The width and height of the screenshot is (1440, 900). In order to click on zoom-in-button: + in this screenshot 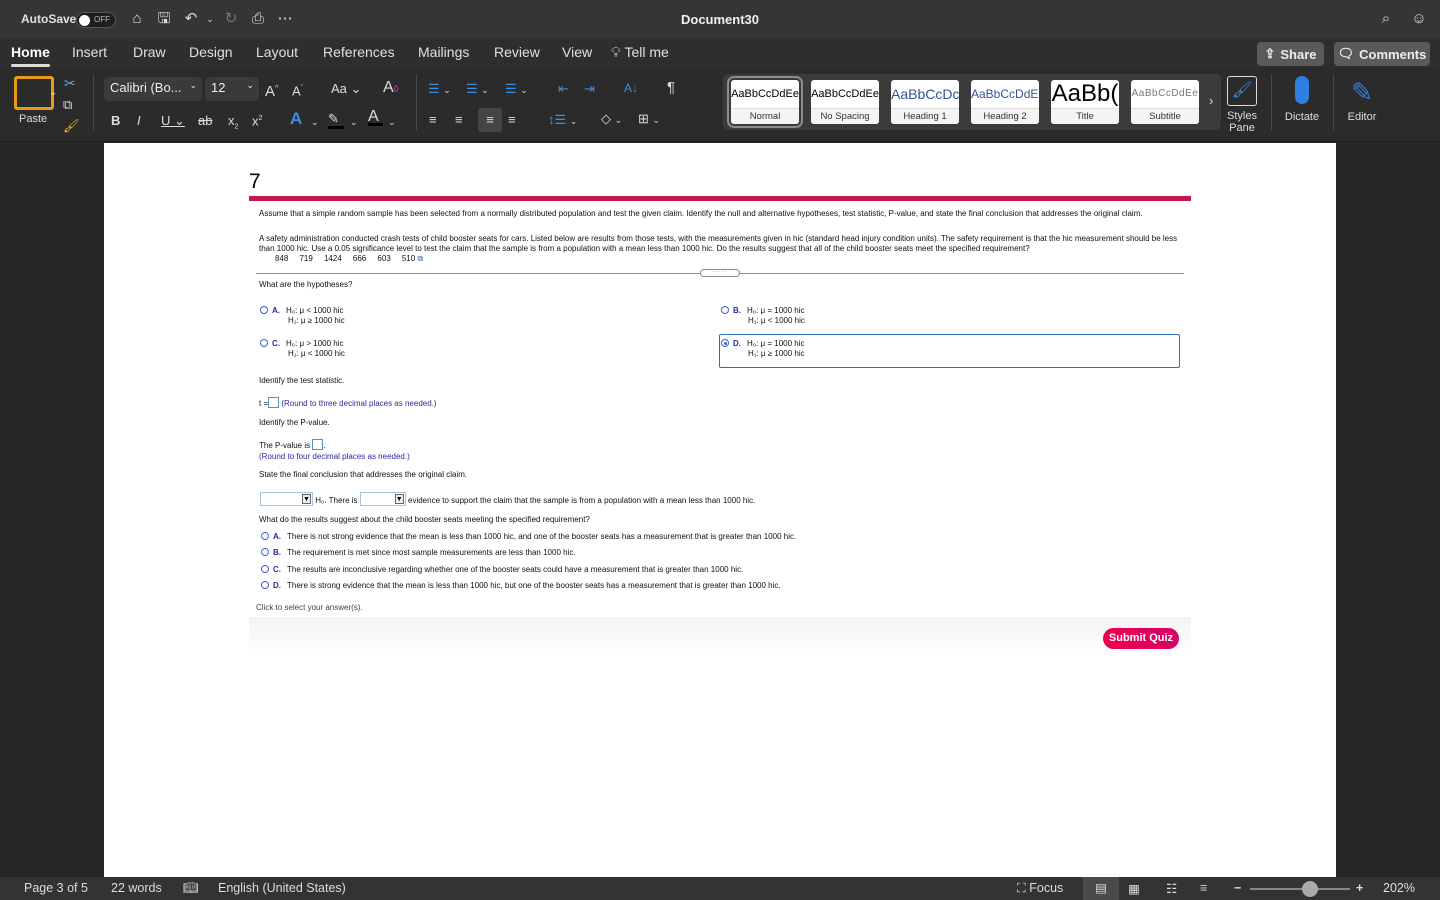, I will do `click(1359, 888)`.